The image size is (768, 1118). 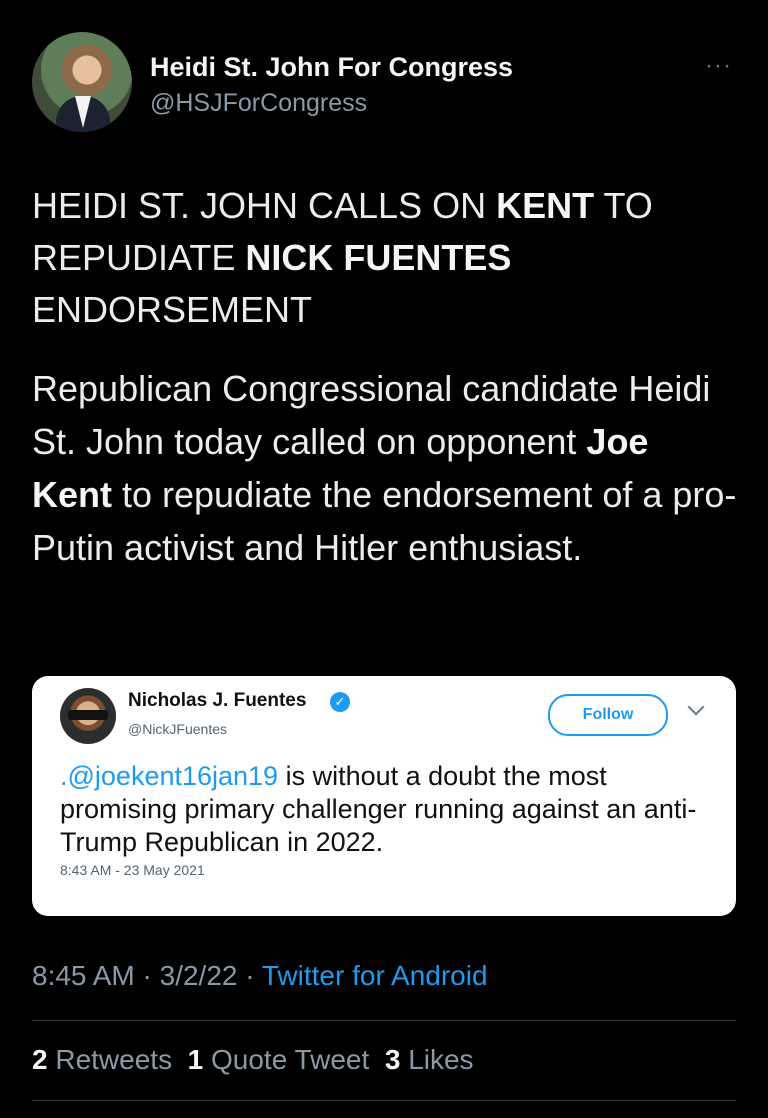 I want to click on headline-bold2: NICK FUENTES, so click(x=378, y=257).